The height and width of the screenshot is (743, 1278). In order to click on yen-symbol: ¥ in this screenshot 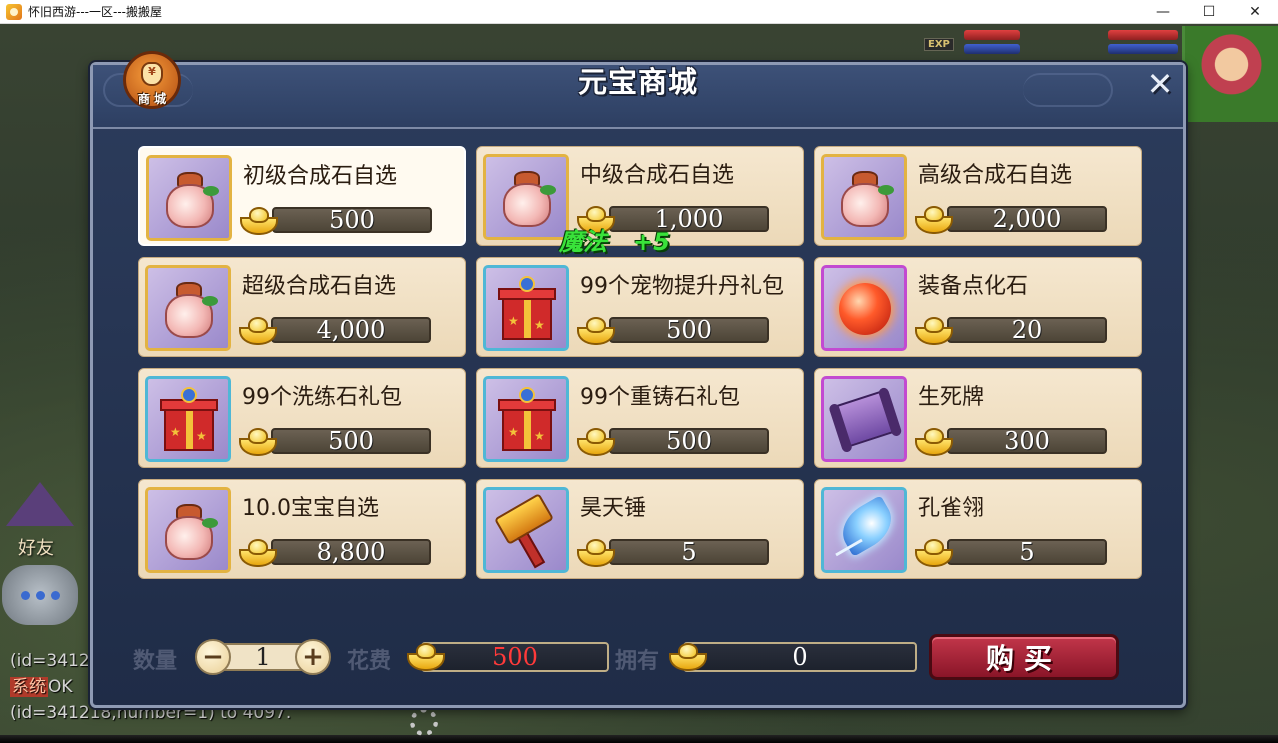, I will do `click(152, 71)`.